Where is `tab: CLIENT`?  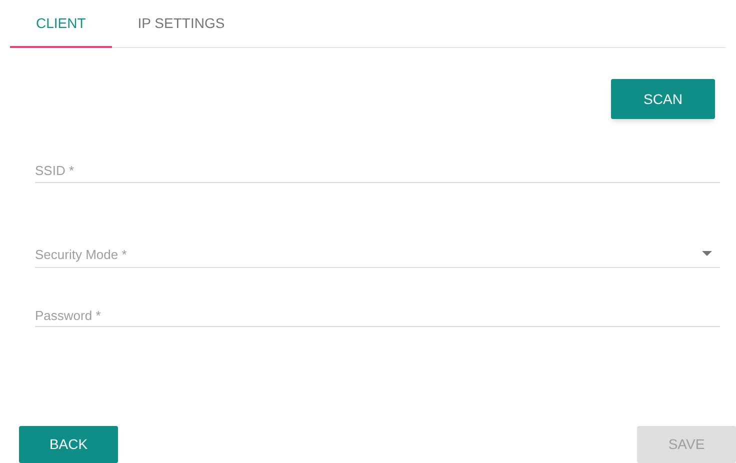 tab: CLIENT is located at coordinates (61, 24).